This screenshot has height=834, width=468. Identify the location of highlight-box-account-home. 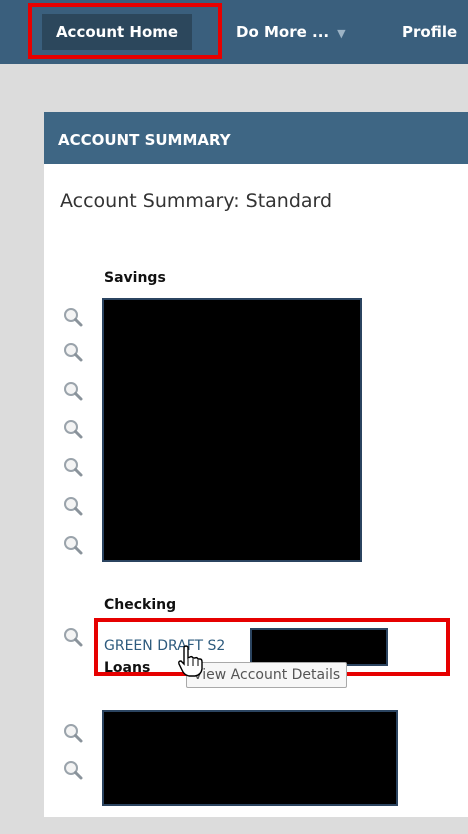
(125, 31).